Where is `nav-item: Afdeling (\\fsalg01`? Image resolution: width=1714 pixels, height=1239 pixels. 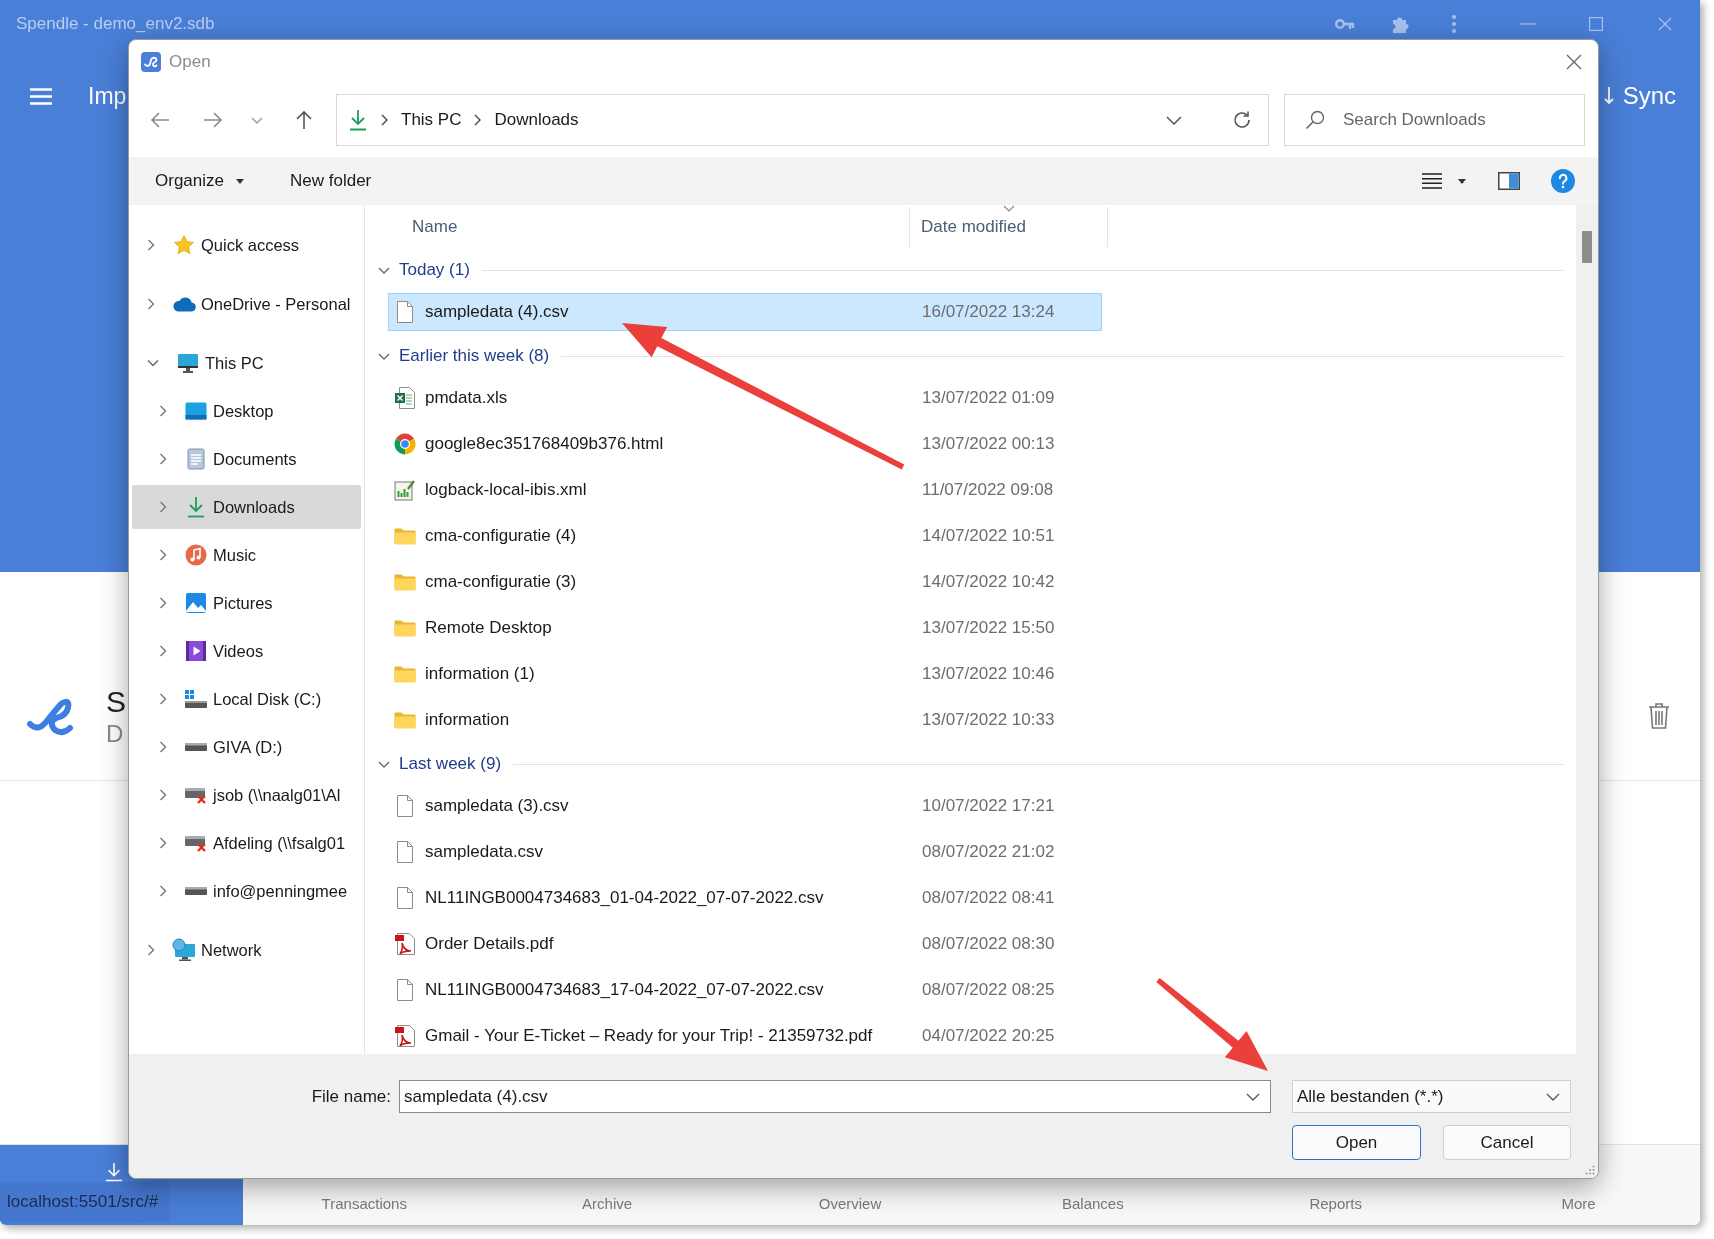
nav-item: Afdeling (\\fsalg01 is located at coordinates (246, 843).